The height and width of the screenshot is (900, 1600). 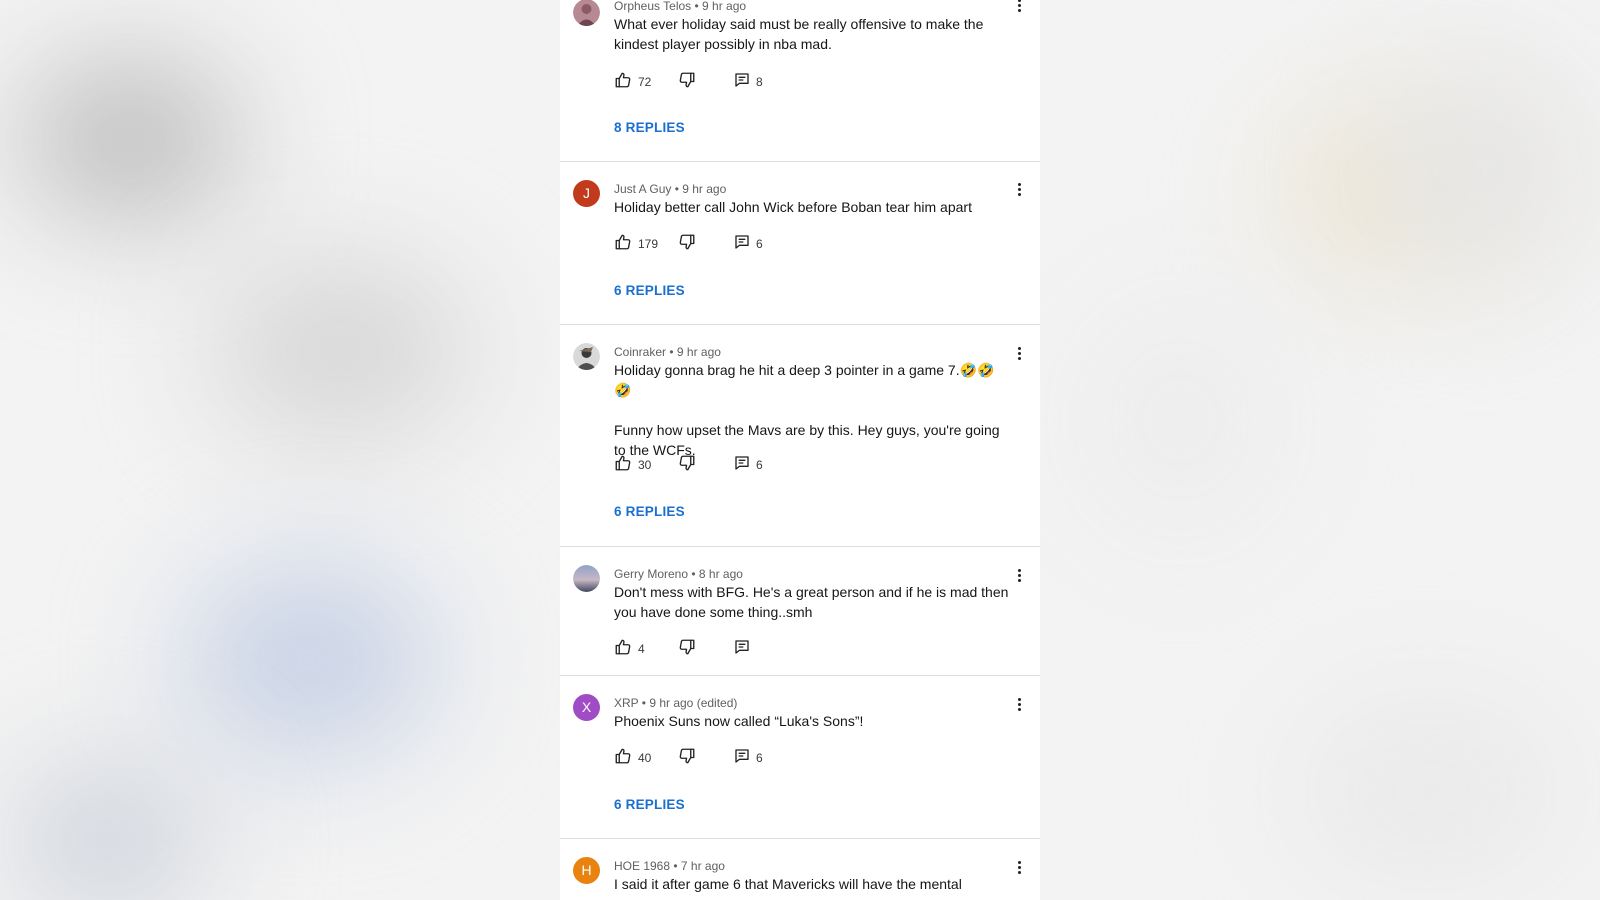 What do you see at coordinates (670, 189) in the screenshot?
I see `comment-author-meta: Just A Guy • 9 hr ago` at bounding box center [670, 189].